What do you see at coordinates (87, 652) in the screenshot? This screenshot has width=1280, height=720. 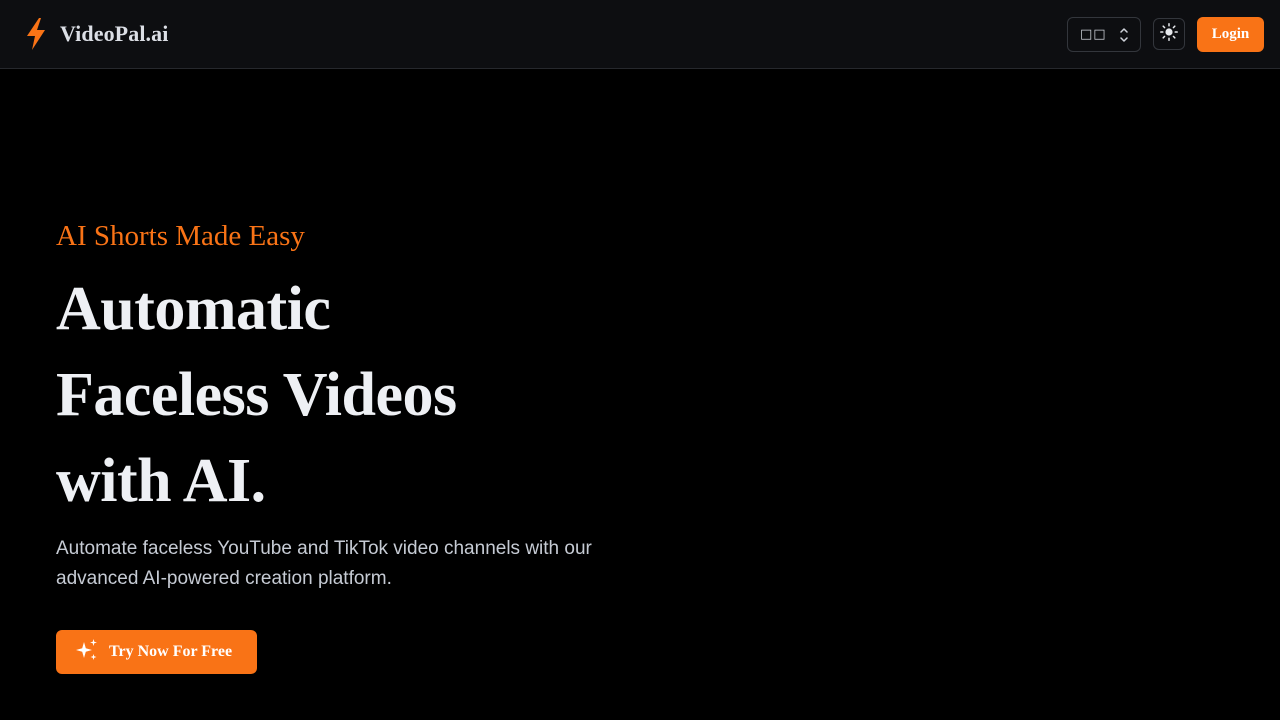 I see `sparkles-icon` at bounding box center [87, 652].